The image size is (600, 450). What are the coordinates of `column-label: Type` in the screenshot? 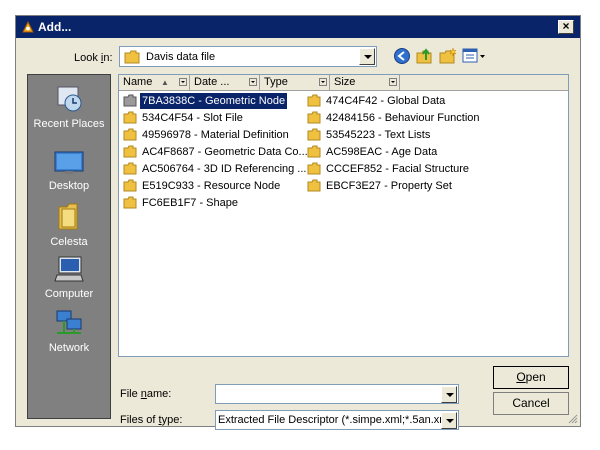 It's located at (276, 82).